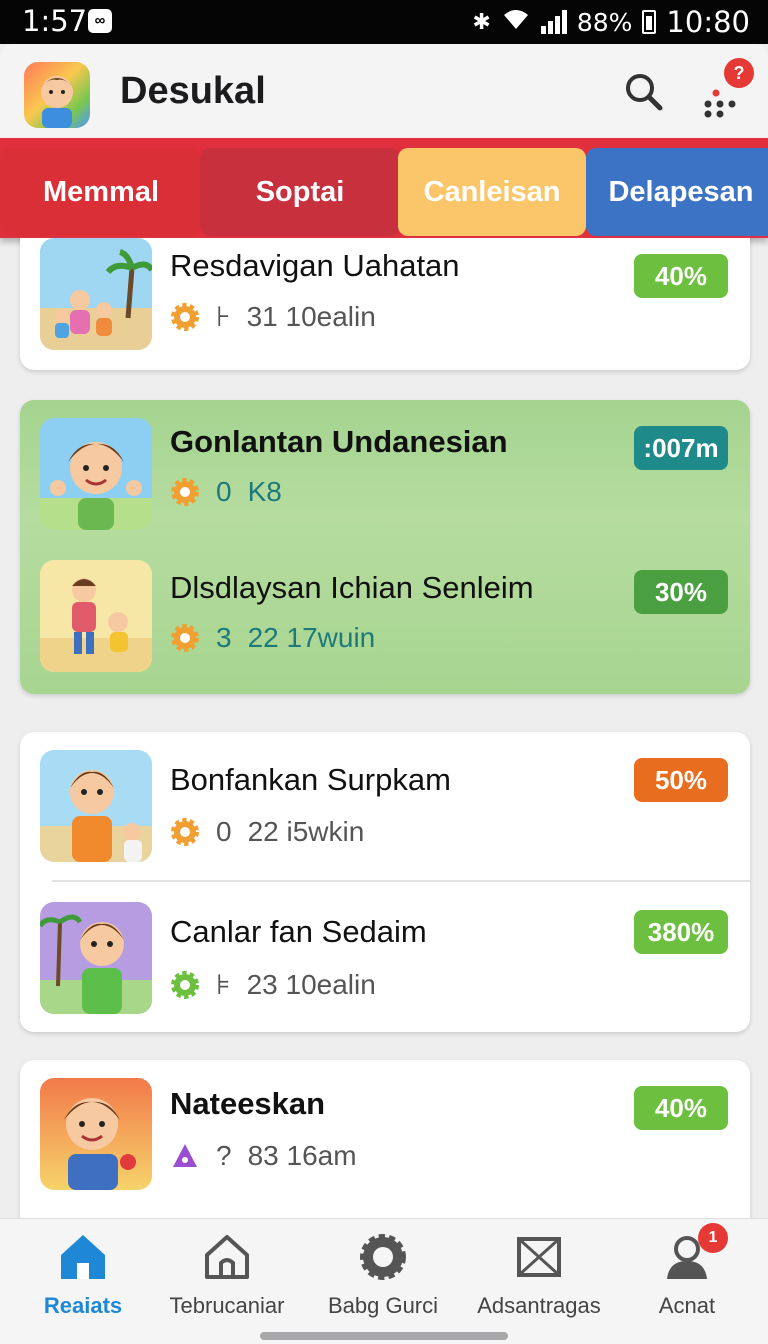 Image resolution: width=768 pixels, height=1344 pixels. I want to click on nav-label: Adsantragas, so click(539, 1305).